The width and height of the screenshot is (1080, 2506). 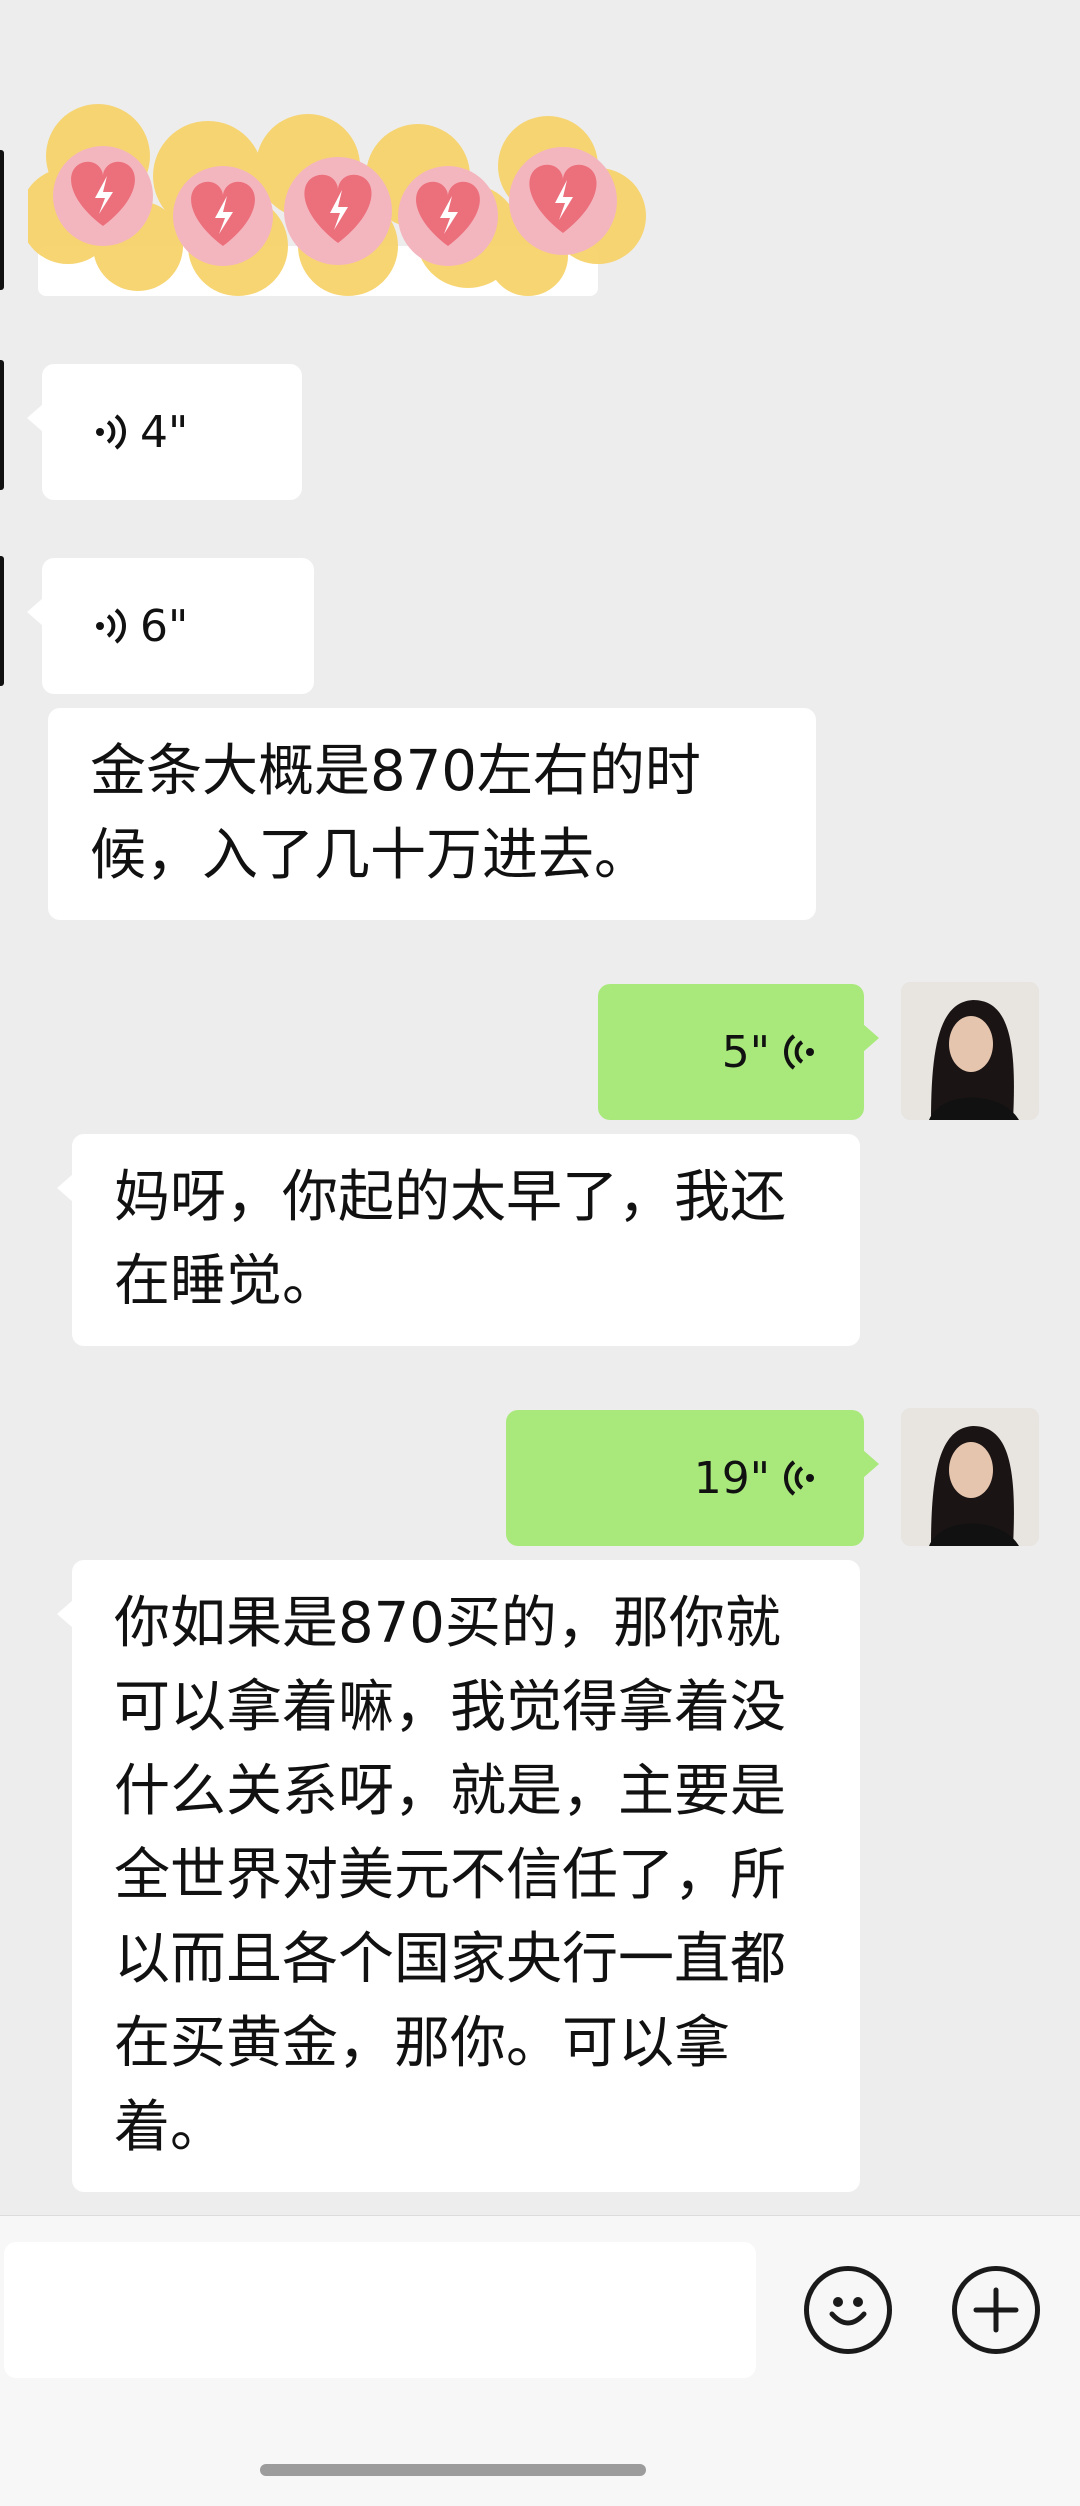 I want to click on hearts-sticker, so click(x=344, y=201).